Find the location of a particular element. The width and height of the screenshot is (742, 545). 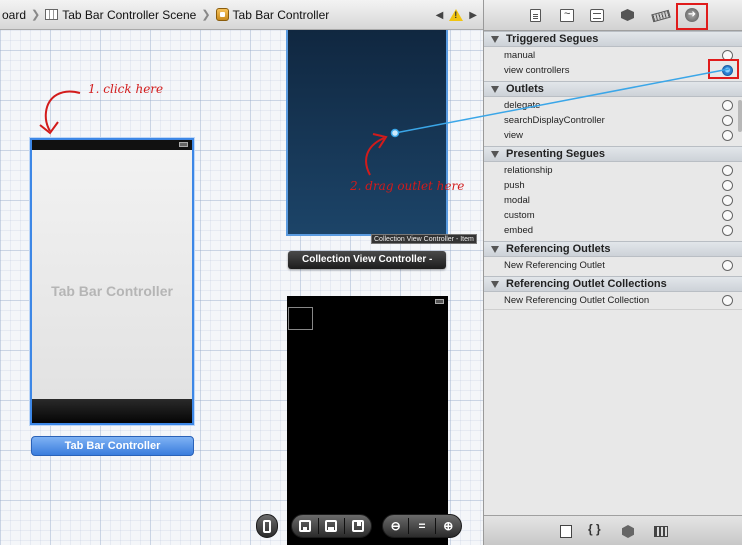

segue-row-relationship: relationship is located at coordinates (613, 170).